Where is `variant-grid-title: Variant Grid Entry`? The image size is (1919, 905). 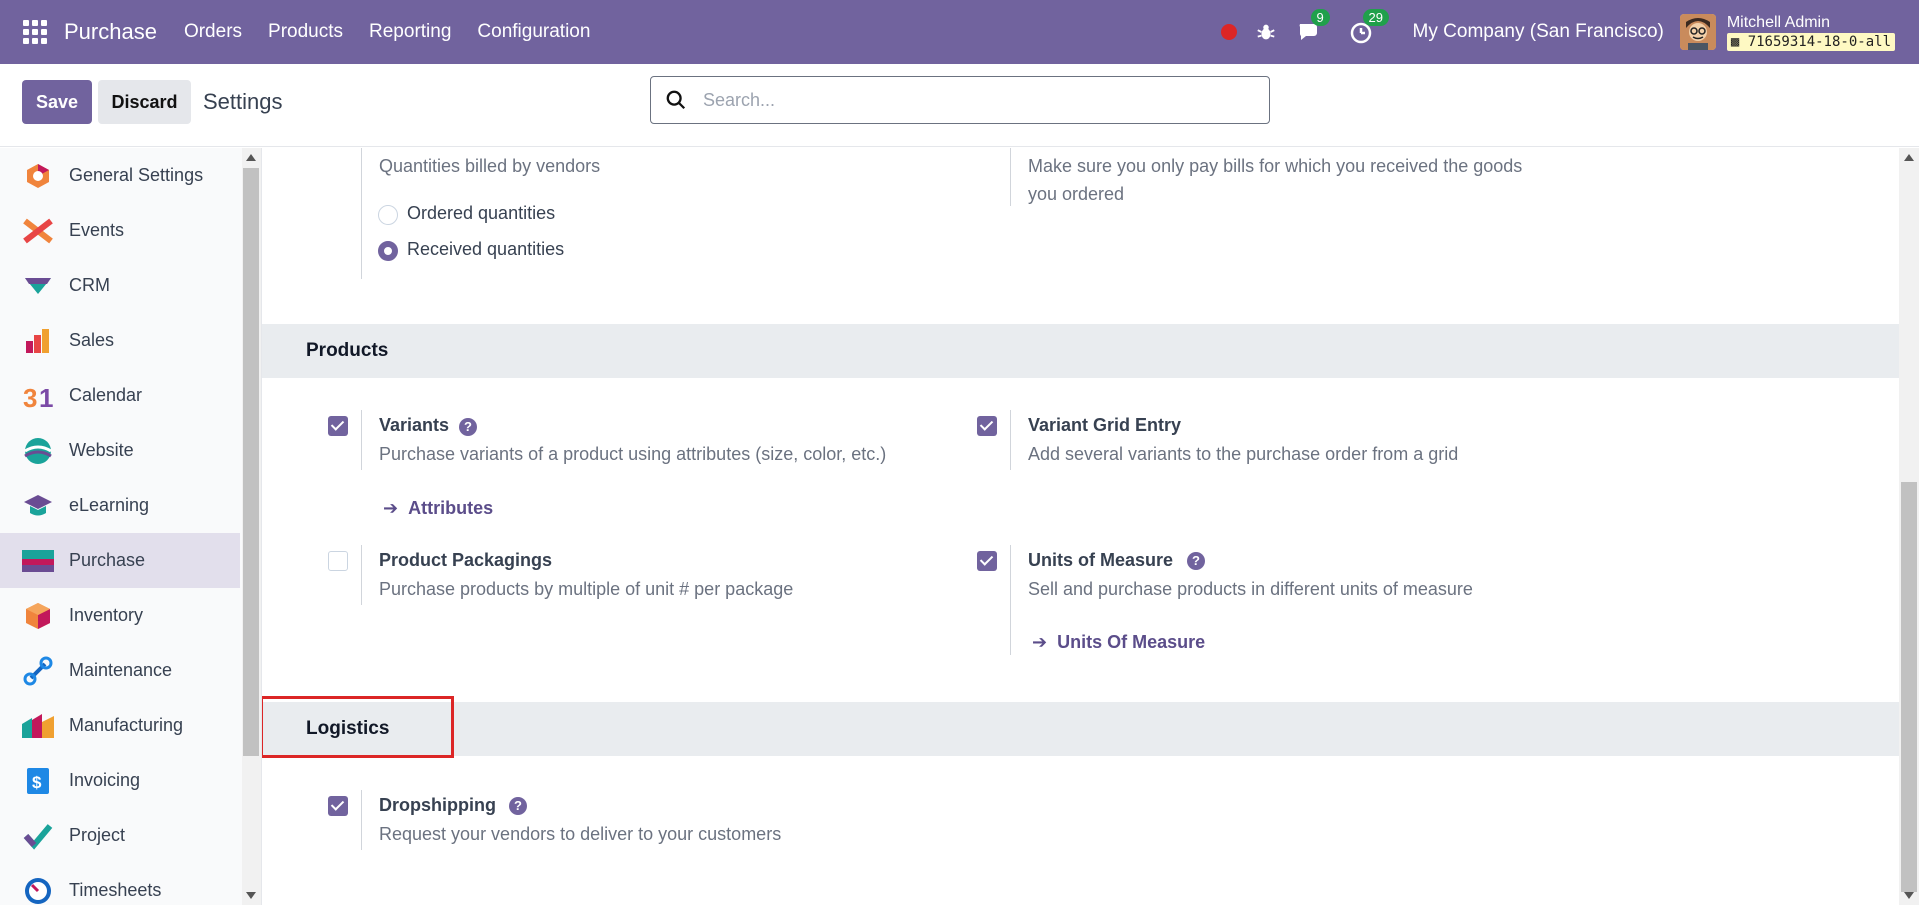 variant-grid-title: Variant Grid Entry is located at coordinates (1105, 425).